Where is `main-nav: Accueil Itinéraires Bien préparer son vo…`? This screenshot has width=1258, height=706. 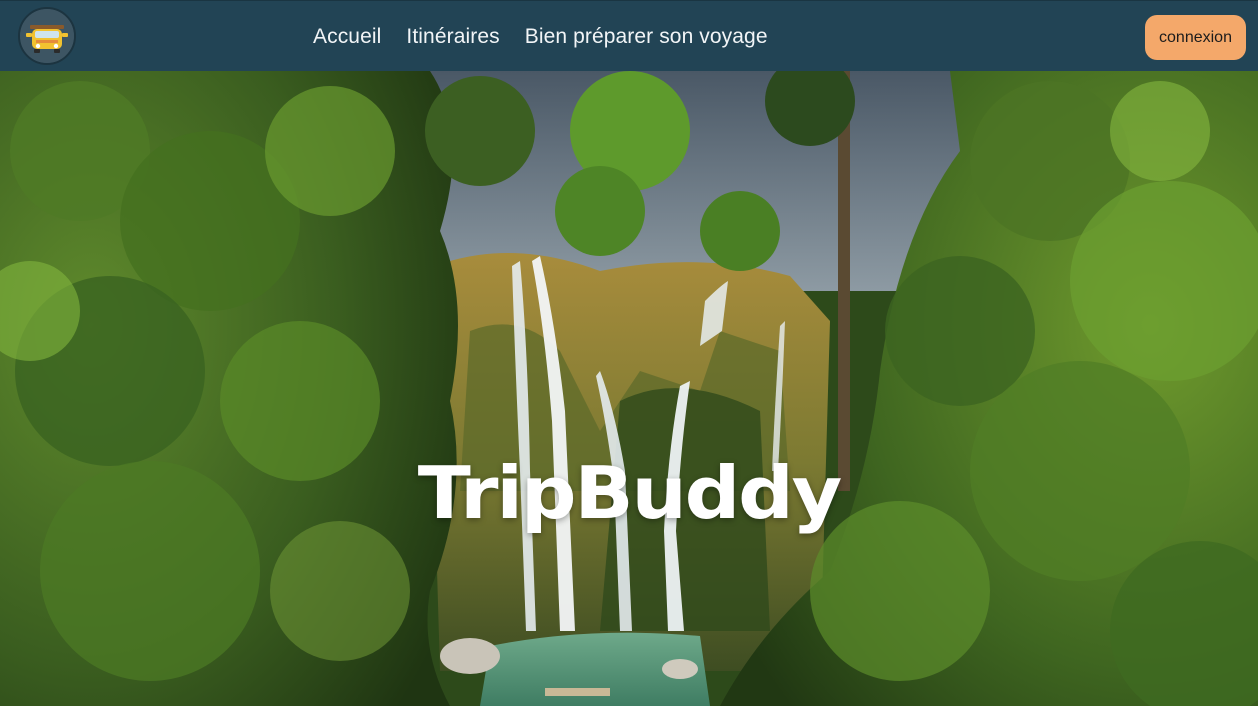
main-nav: Accueil Itinéraires Bien préparer son vo… is located at coordinates (553, 37).